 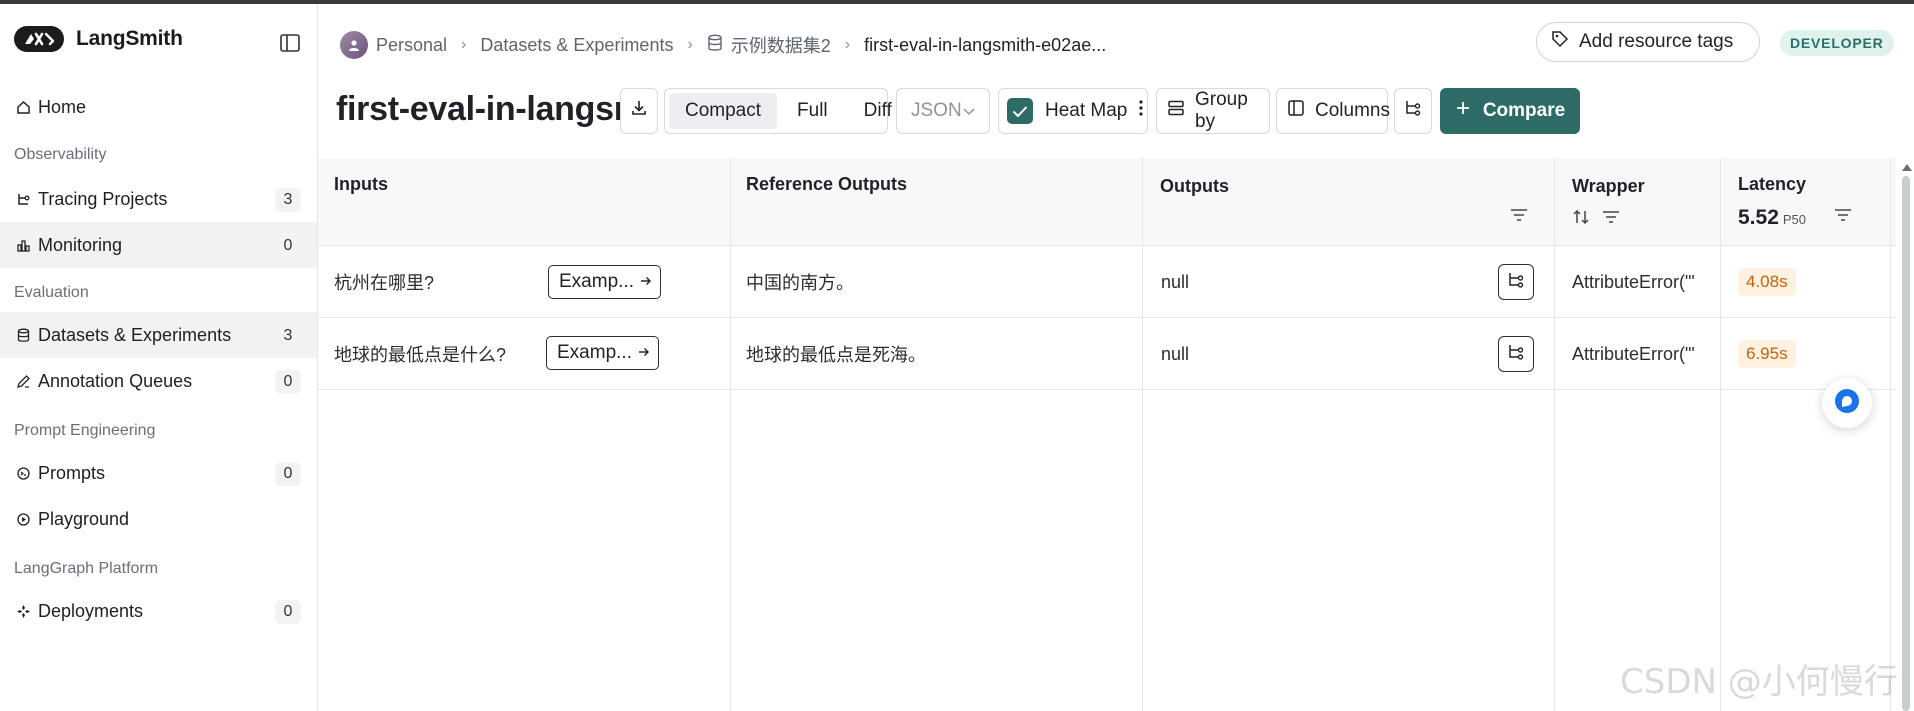 I want to click on input-cell: 地球的最低点是什么?, so click(x=420, y=355).